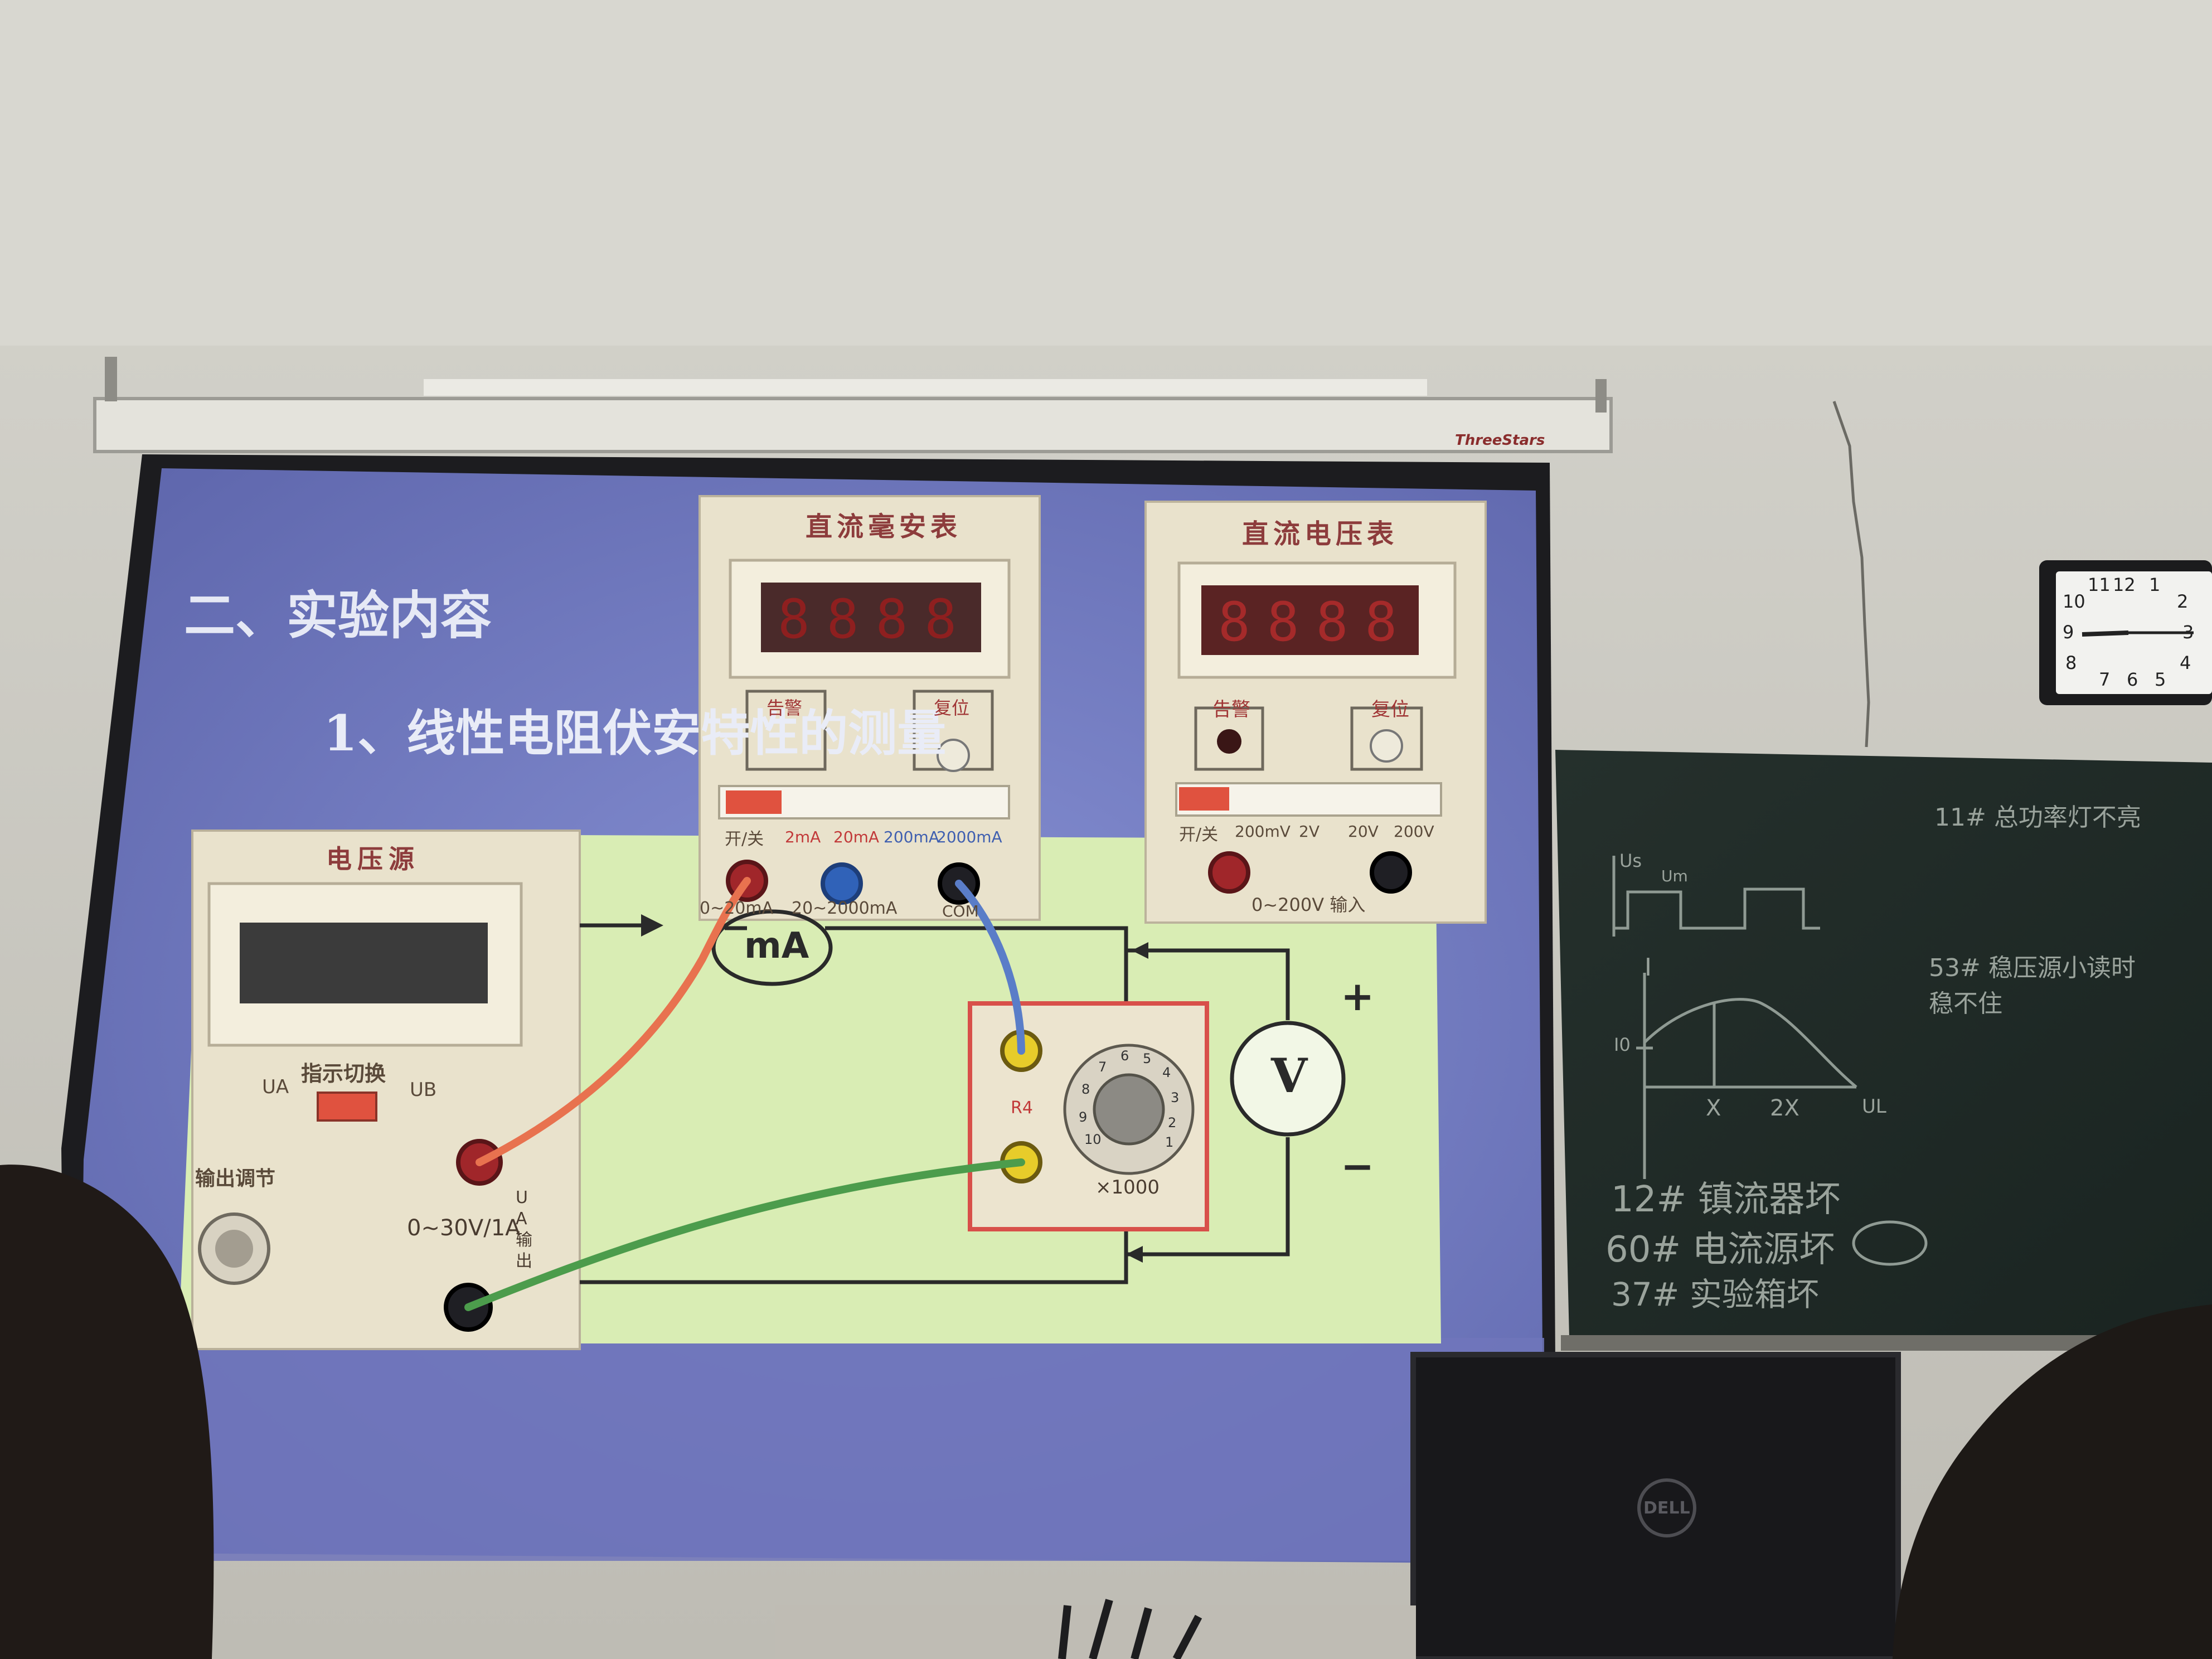 The height and width of the screenshot is (1659, 2212). I want to click on resistor-dial-knob, so click(1129, 1109).